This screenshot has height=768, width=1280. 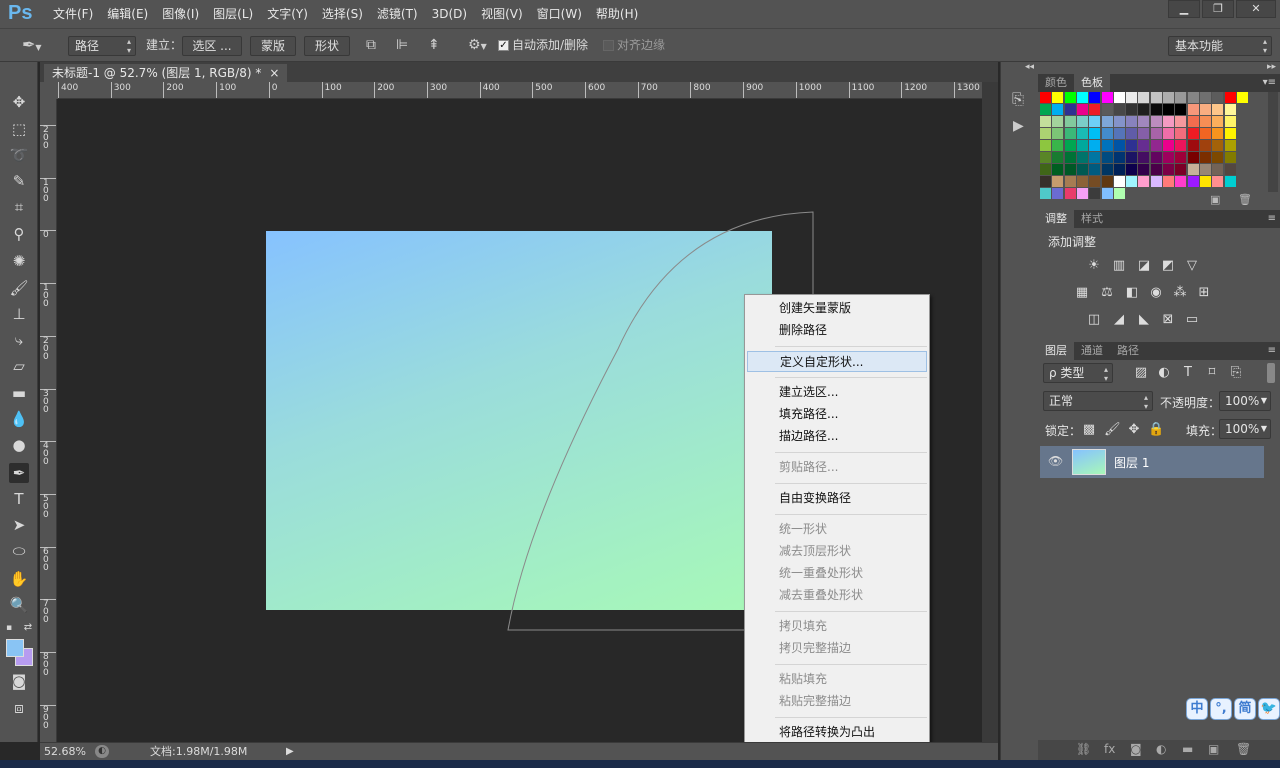 What do you see at coordinates (1094, 266) in the screenshot?
I see `brightness-icon: ☀` at bounding box center [1094, 266].